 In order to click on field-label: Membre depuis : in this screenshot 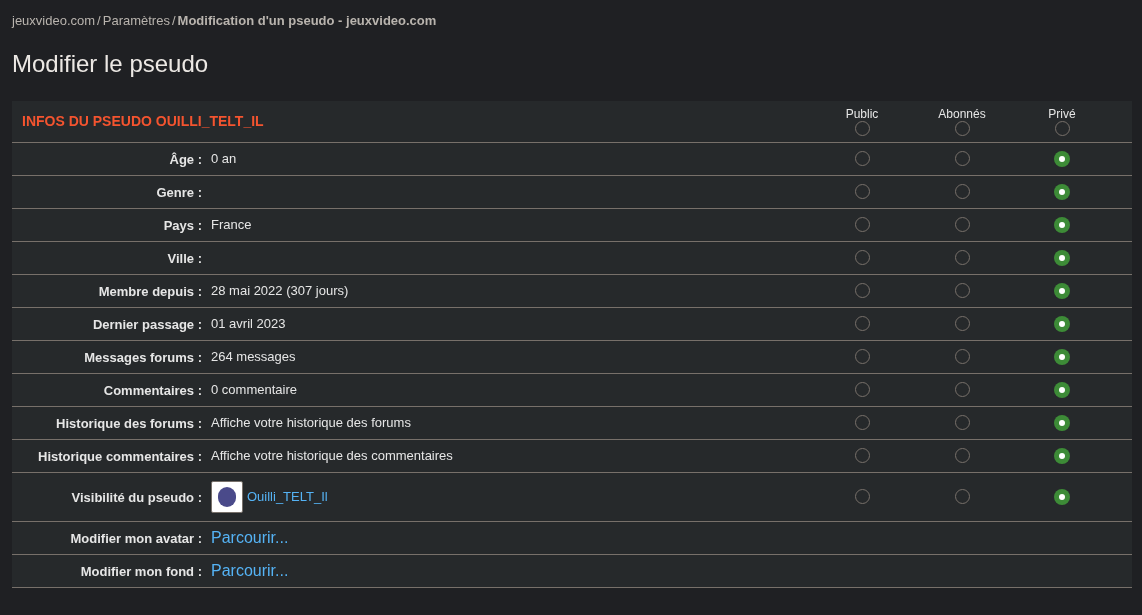, I will do `click(150, 291)`.